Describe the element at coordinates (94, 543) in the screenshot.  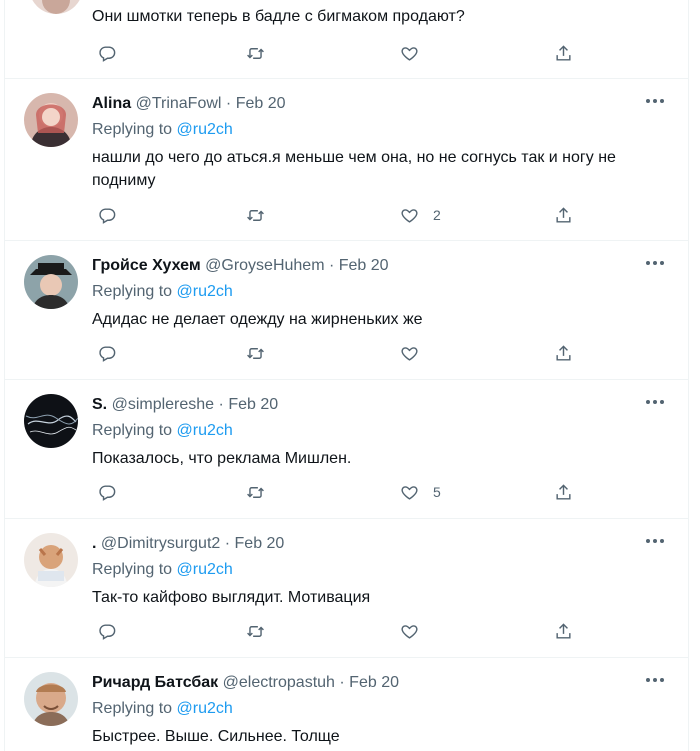
I see `display-name: .` at that location.